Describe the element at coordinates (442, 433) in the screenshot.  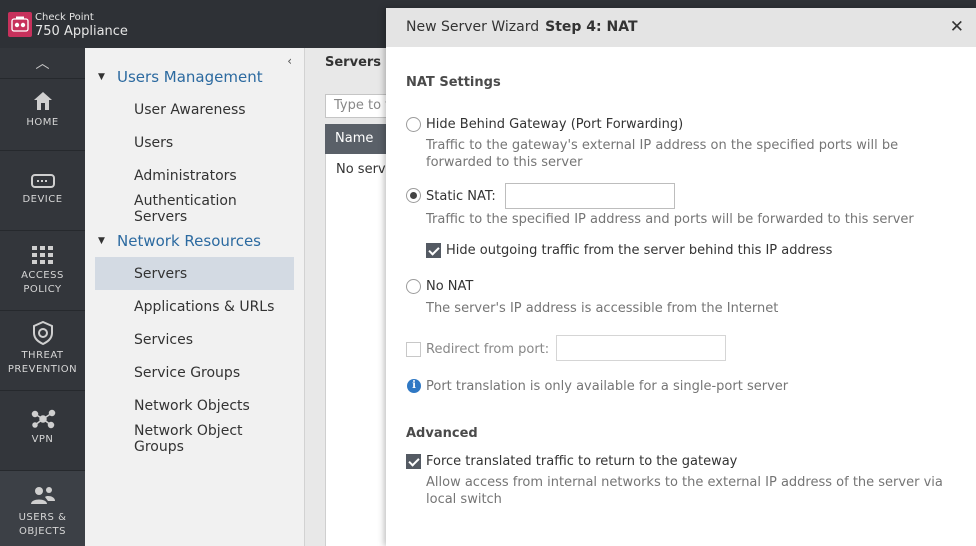
I see `advanced-heading: Advanced` at that location.